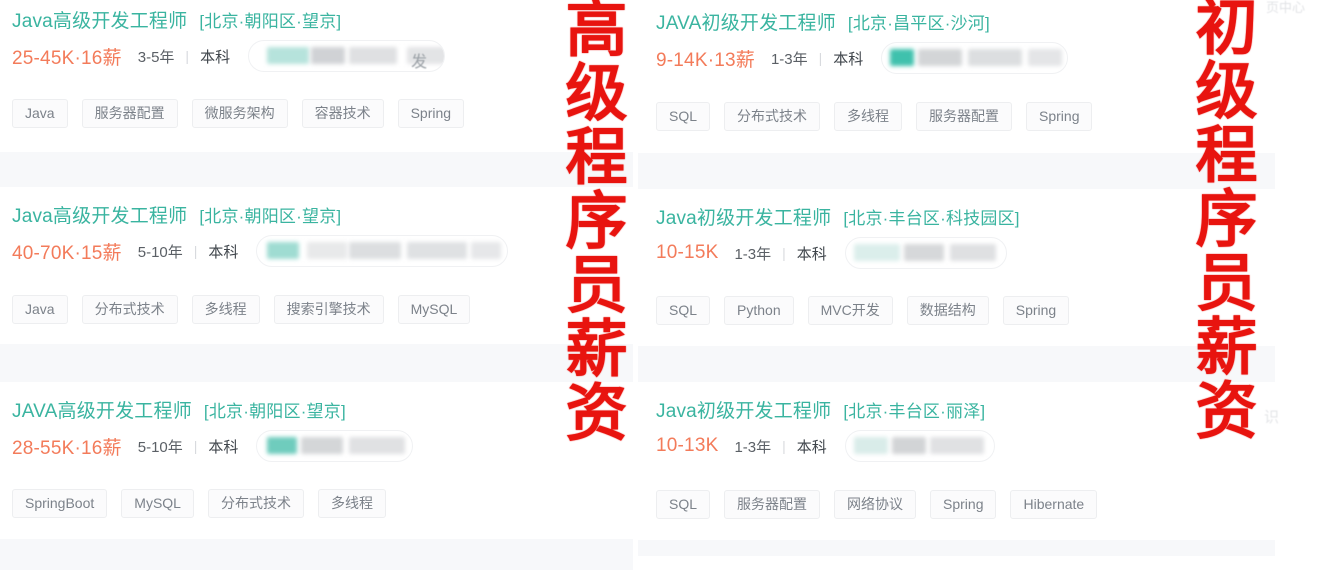 The image size is (1341, 570). I want to click on job-location: [北京·昌平区·沙河], so click(918, 23).